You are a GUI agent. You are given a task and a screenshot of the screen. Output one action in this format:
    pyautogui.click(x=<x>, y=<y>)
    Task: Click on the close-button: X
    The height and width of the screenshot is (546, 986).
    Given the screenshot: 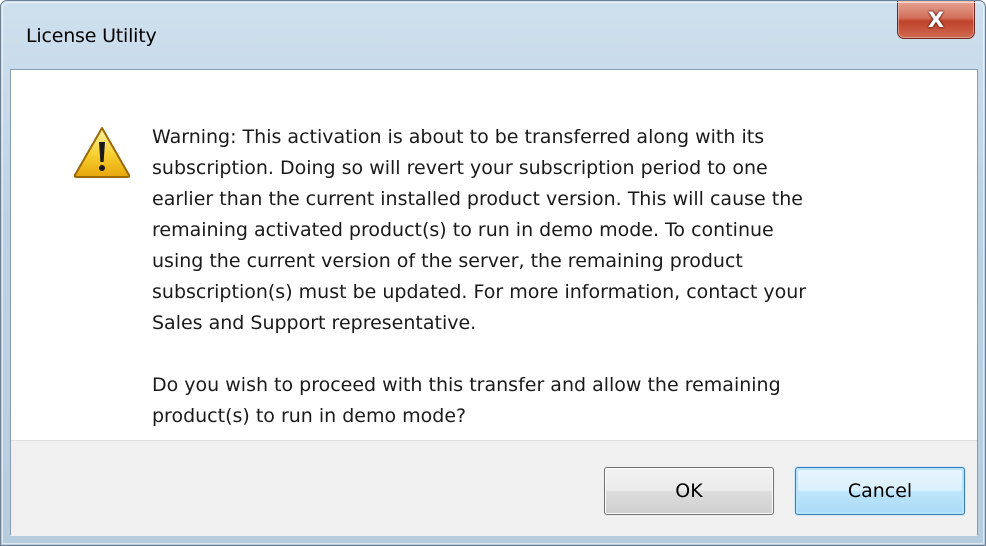 What is the action you would take?
    pyautogui.click(x=936, y=20)
    